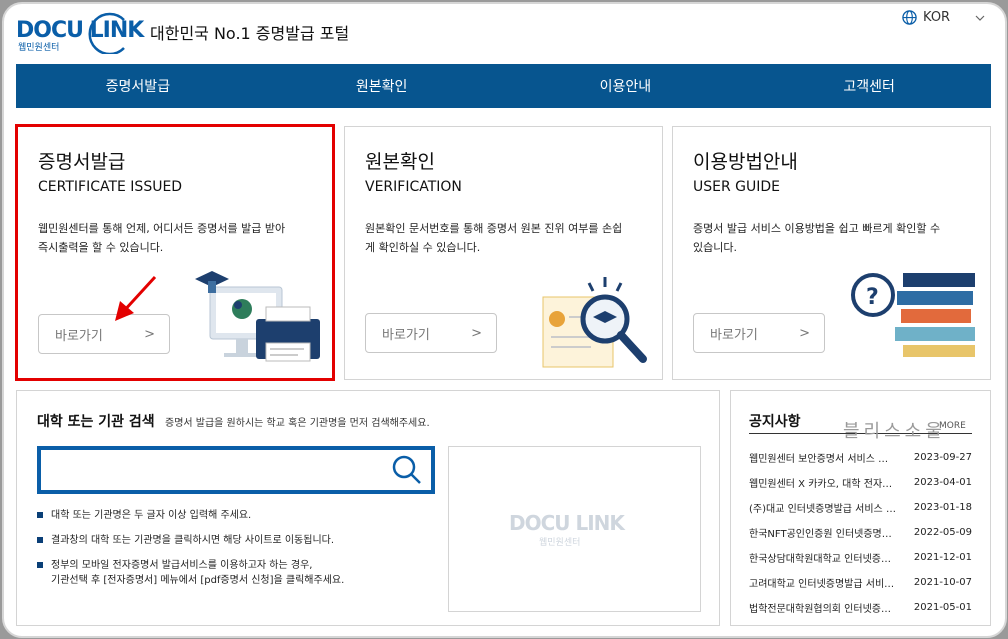 The width and height of the screenshot is (1008, 639). I want to click on globe-icon, so click(909, 17).